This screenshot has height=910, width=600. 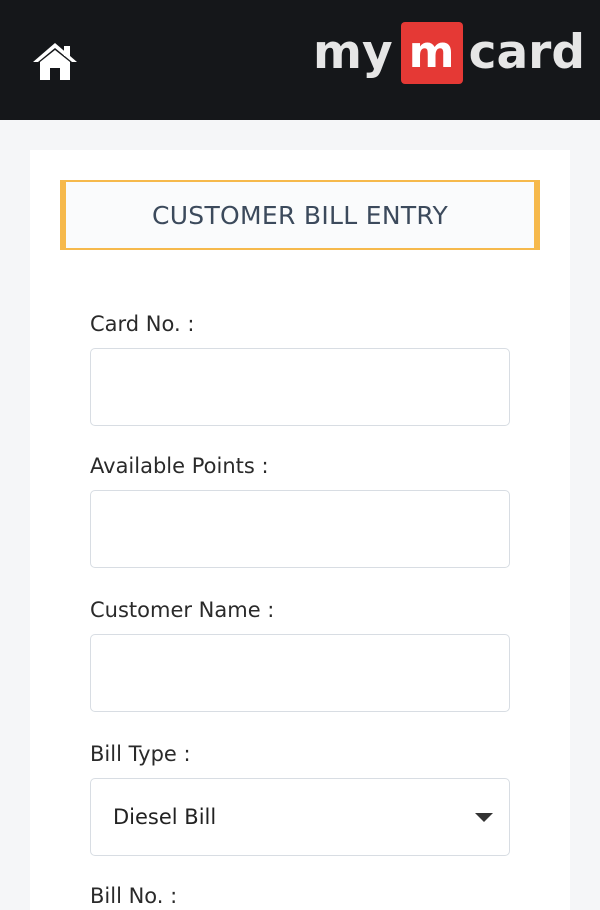 I want to click on available-points-input, so click(x=300, y=529).